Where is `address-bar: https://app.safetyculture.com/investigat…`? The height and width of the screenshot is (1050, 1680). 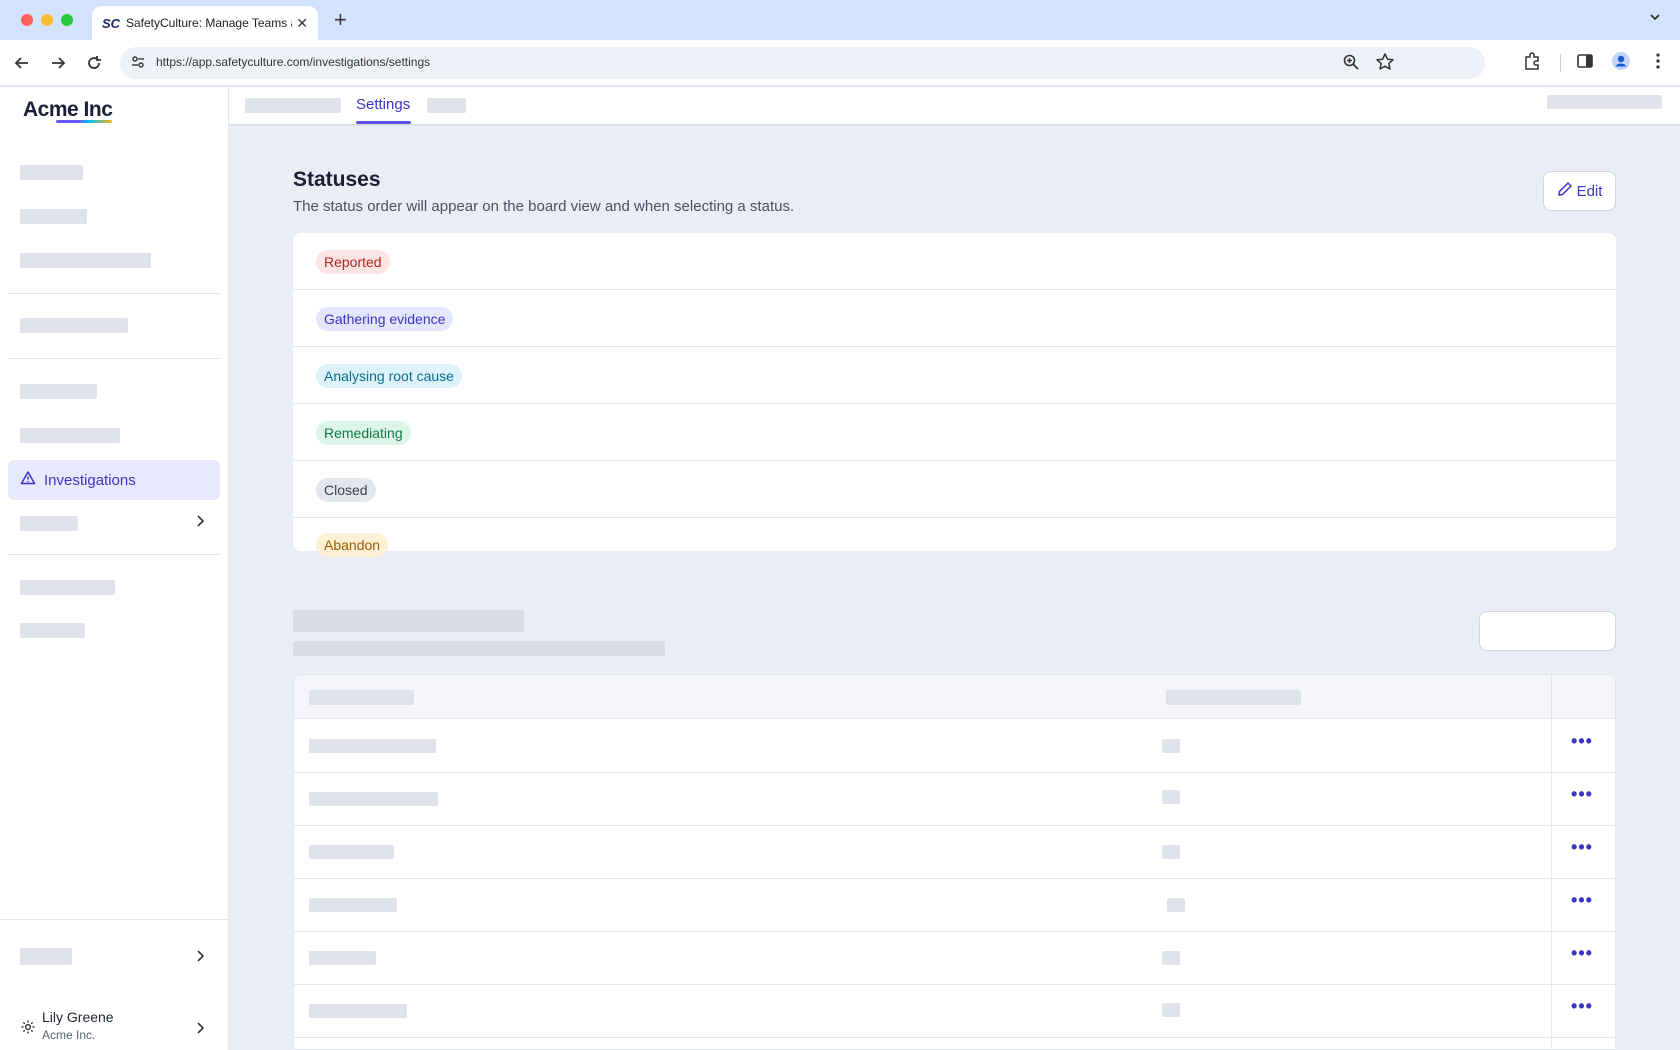
address-bar: https://app.safetyculture.com/investigat… is located at coordinates (802, 63).